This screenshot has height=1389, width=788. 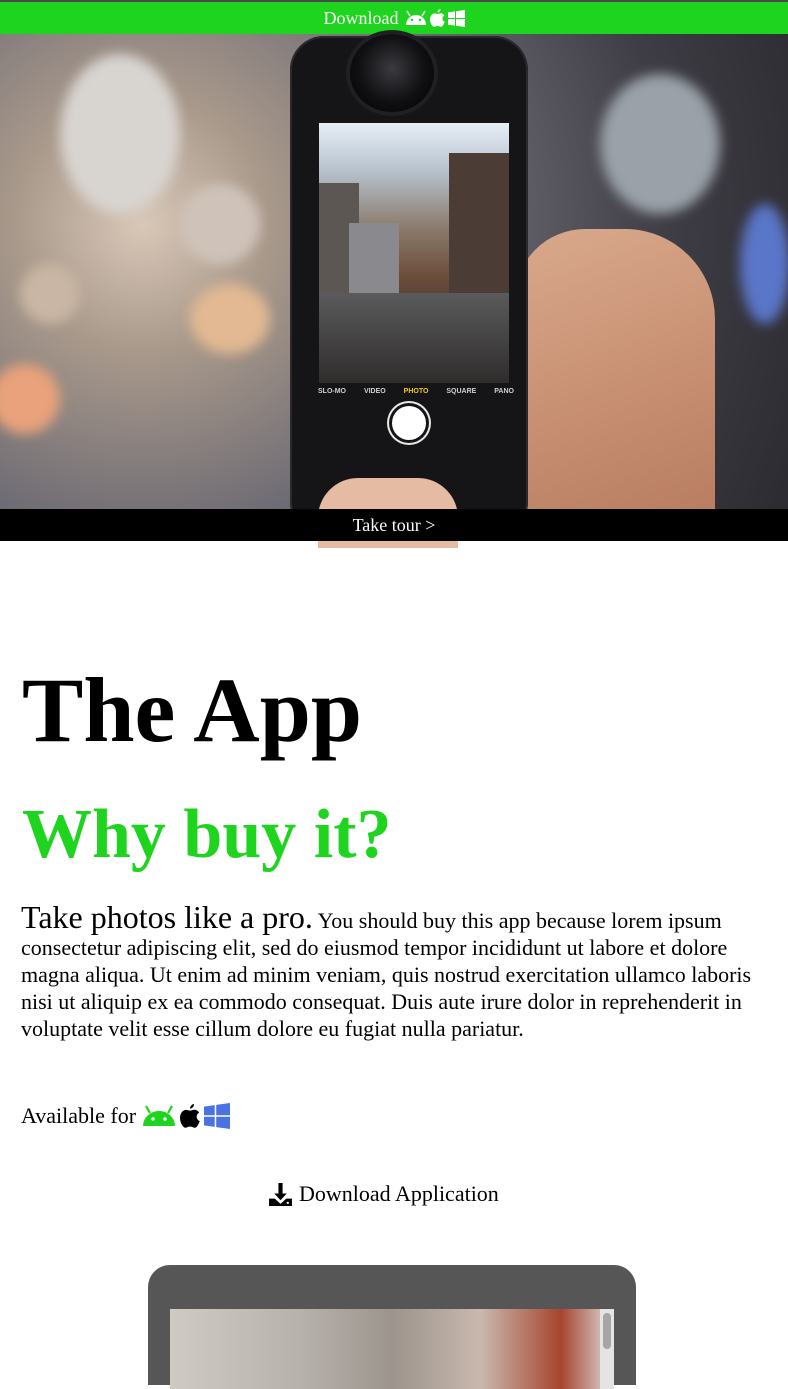 What do you see at coordinates (361, 17) in the screenshot?
I see `header-download-label: Download` at bounding box center [361, 17].